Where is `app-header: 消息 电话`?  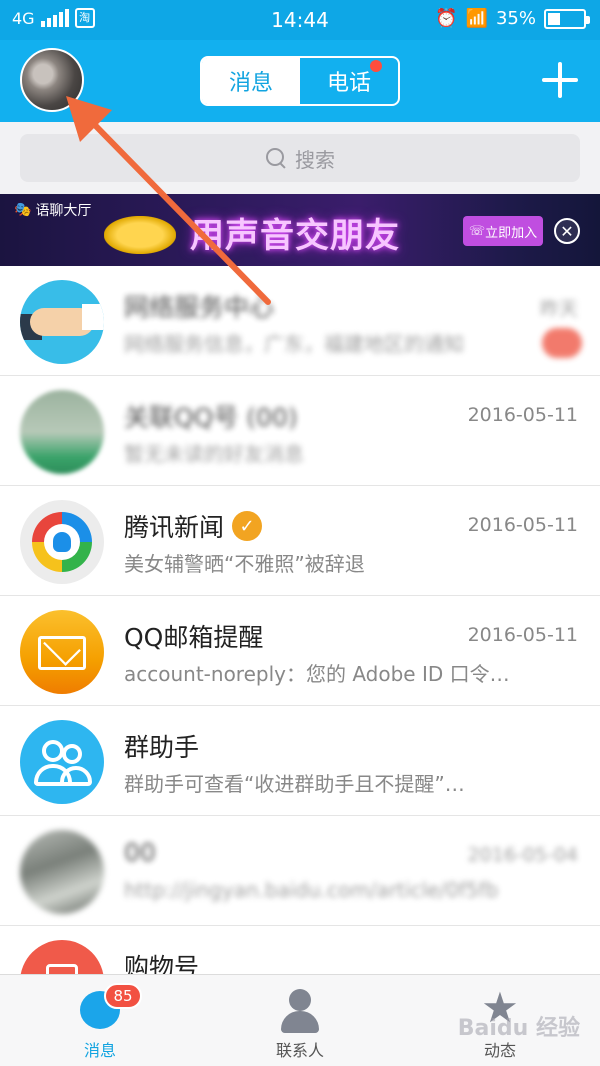
app-header: 消息 电话 is located at coordinates (300, 81).